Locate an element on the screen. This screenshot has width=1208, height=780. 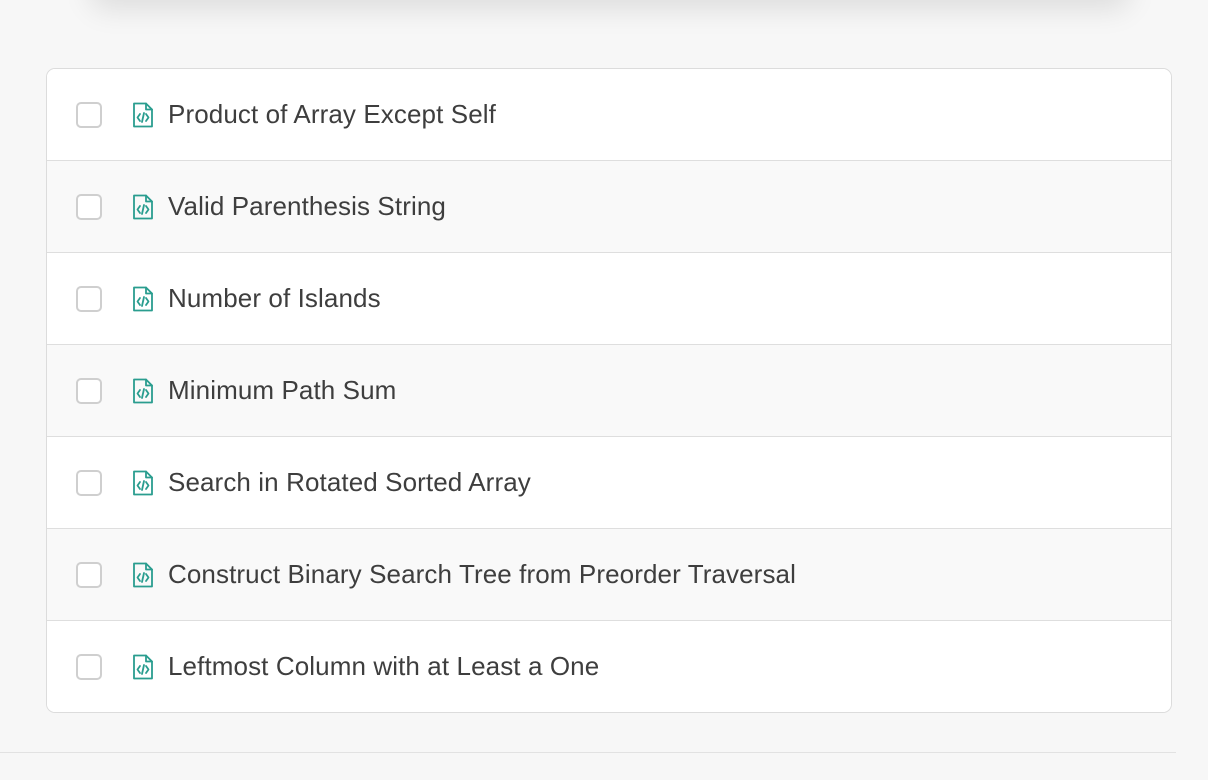
problem-title: Search in Rotated Sorted Array is located at coordinates (349, 482).